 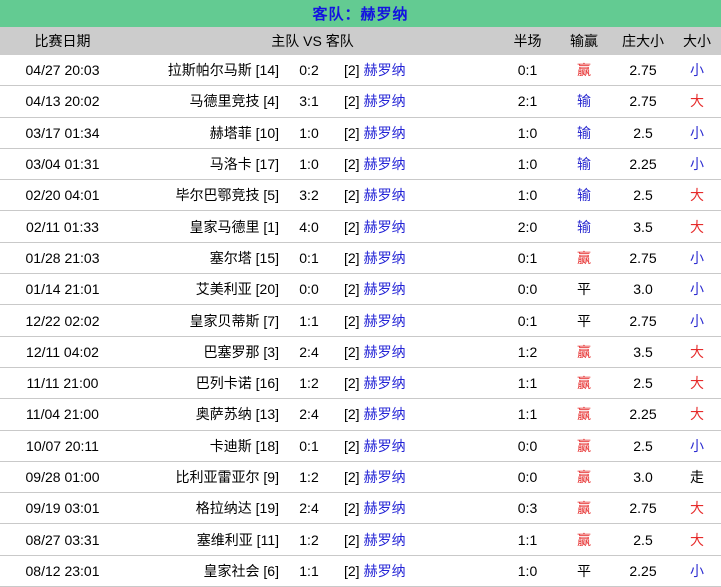 What do you see at coordinates (584, 132) in the screenshot?
I see `handicap-result: 输` at bounding box center [584, 132].